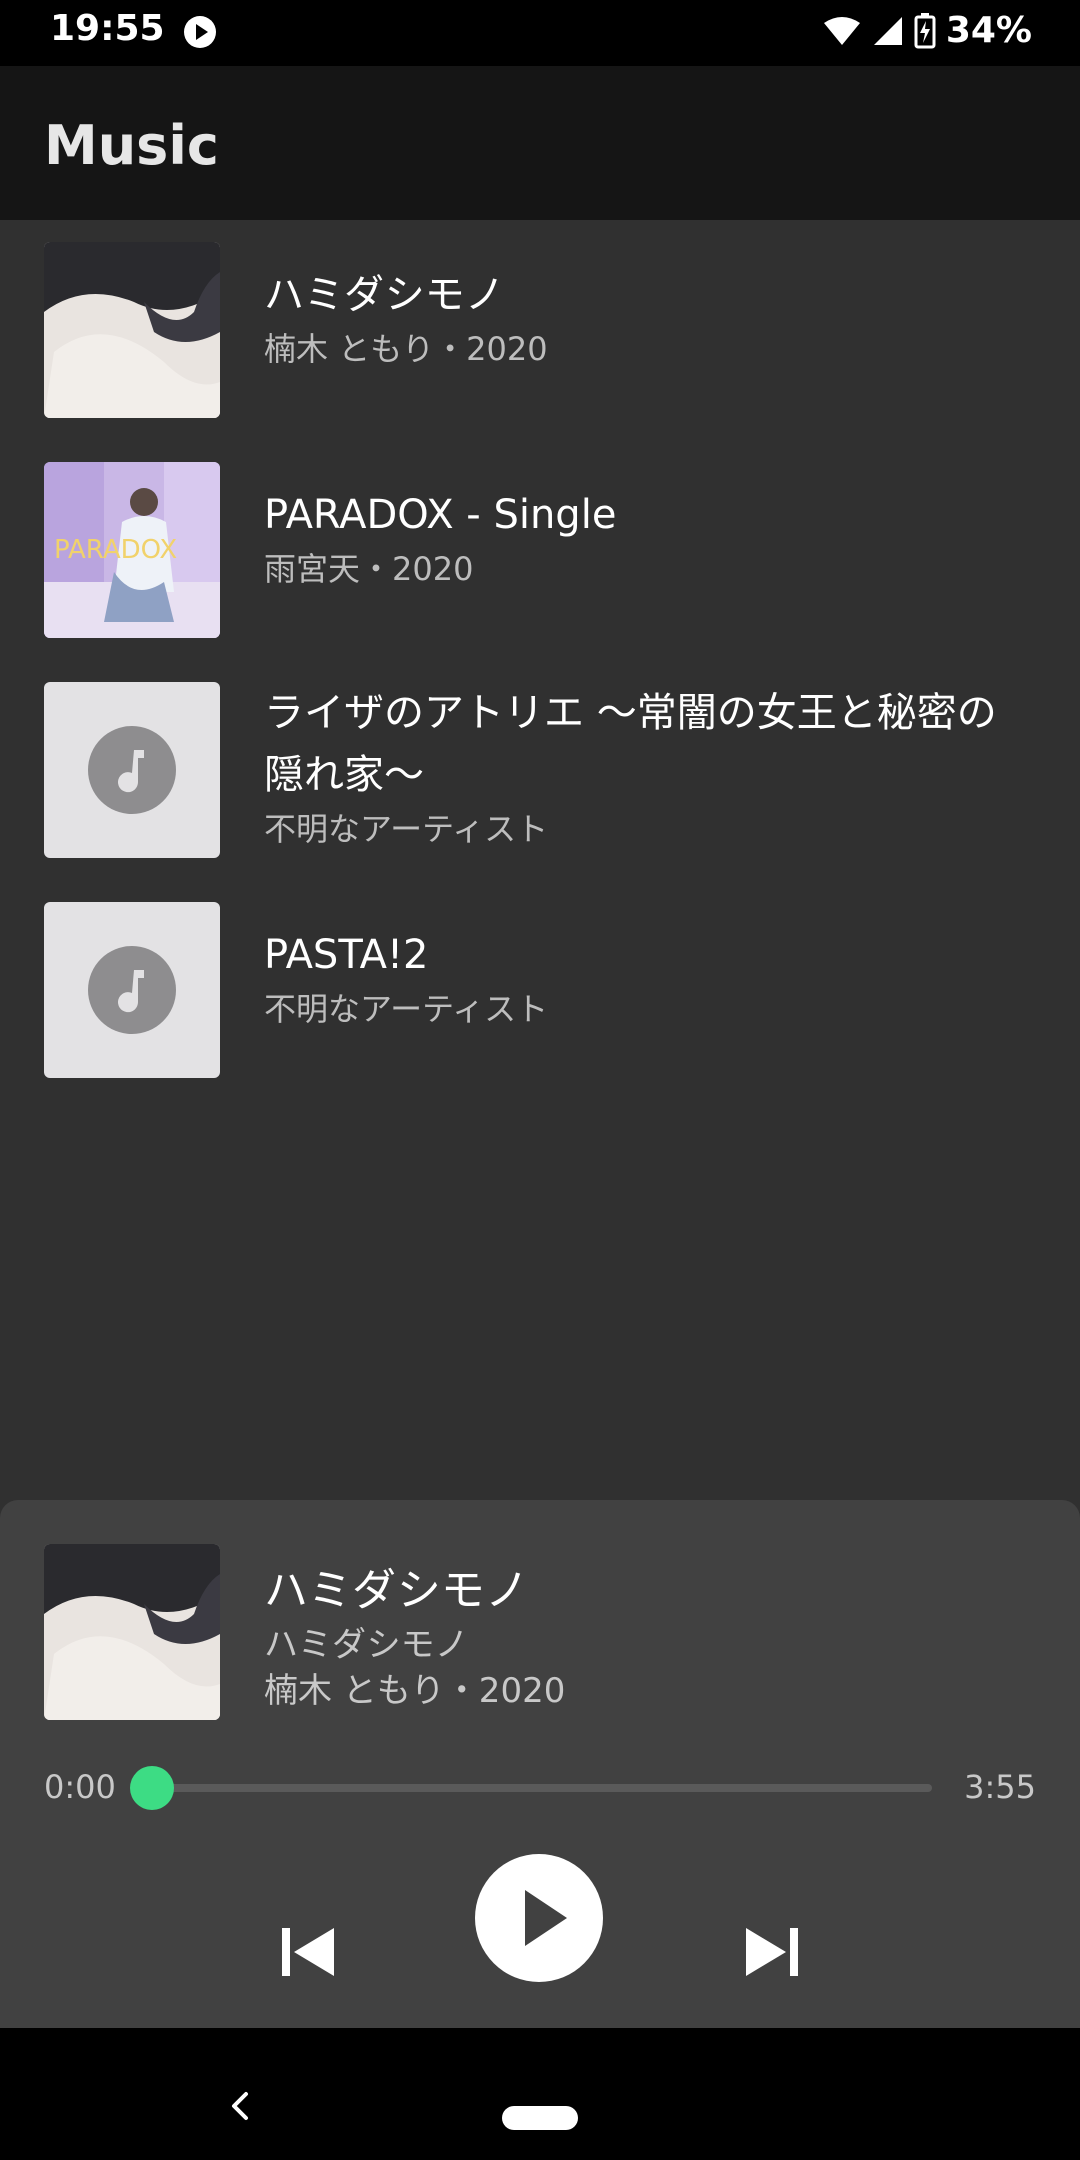 The width and height of the screenshot is (1080, 2160). Describe the element at coordinates (1000, 1787) in the screenshot. I see `total-time: 3:55` at that location.